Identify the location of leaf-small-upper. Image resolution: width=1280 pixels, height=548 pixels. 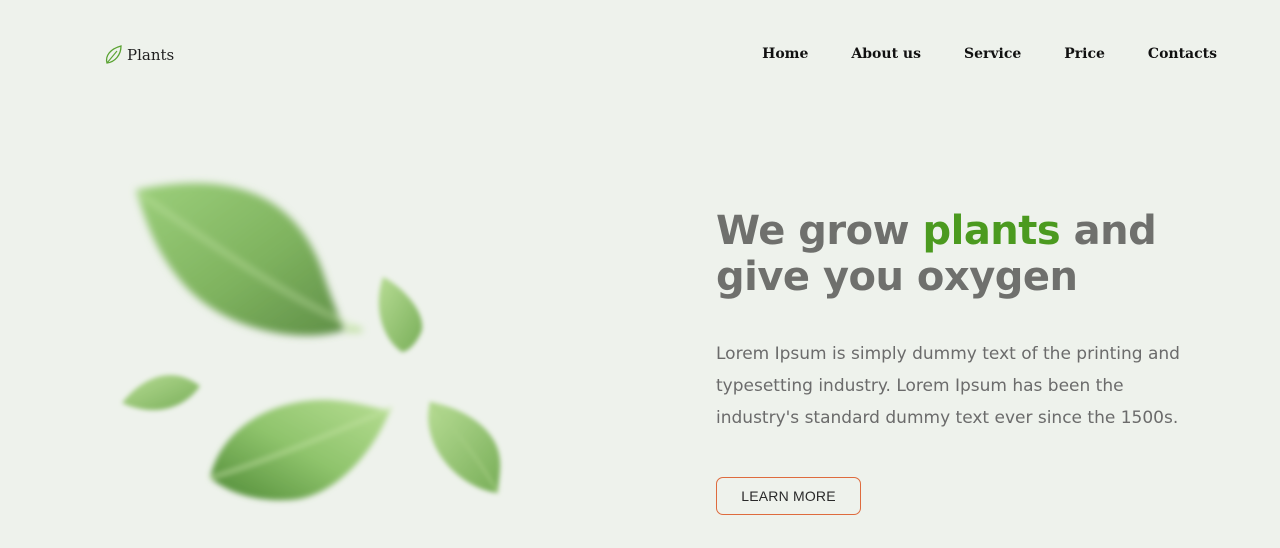
(400, 314).